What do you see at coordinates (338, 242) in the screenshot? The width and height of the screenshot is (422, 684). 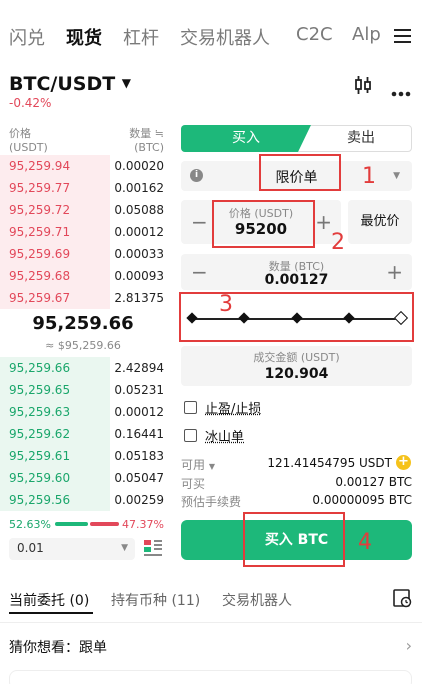 I see `annotation-number-2: 2` at bounding box center [338, 242].